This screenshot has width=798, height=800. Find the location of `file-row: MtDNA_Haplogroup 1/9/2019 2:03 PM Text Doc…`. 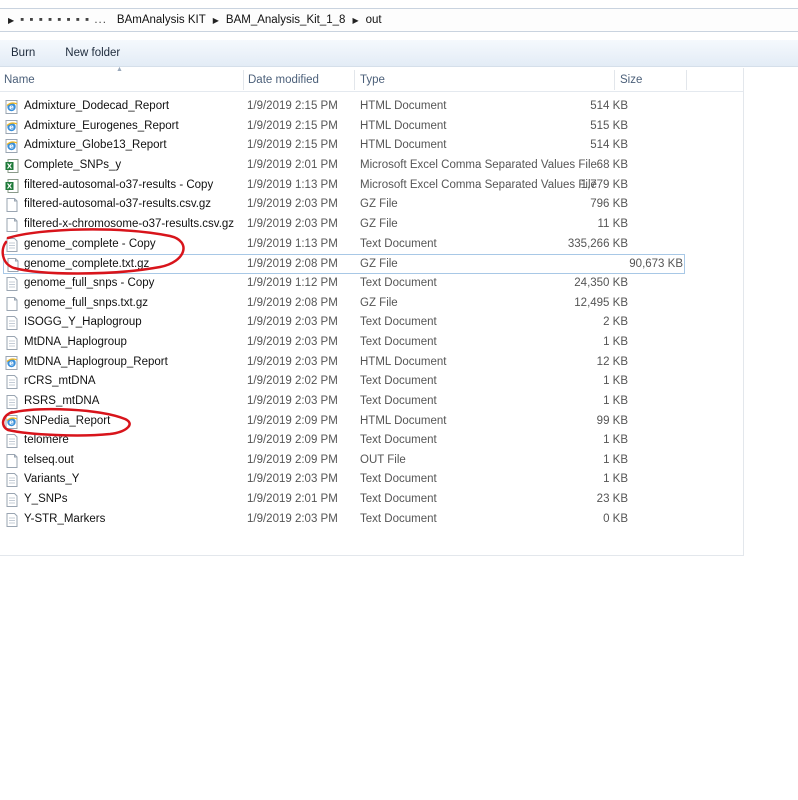

file-row: MtDNA_Haplogroup 1/9/2019 2:03 PM Text Doc… is located at coordinates (372, 343).